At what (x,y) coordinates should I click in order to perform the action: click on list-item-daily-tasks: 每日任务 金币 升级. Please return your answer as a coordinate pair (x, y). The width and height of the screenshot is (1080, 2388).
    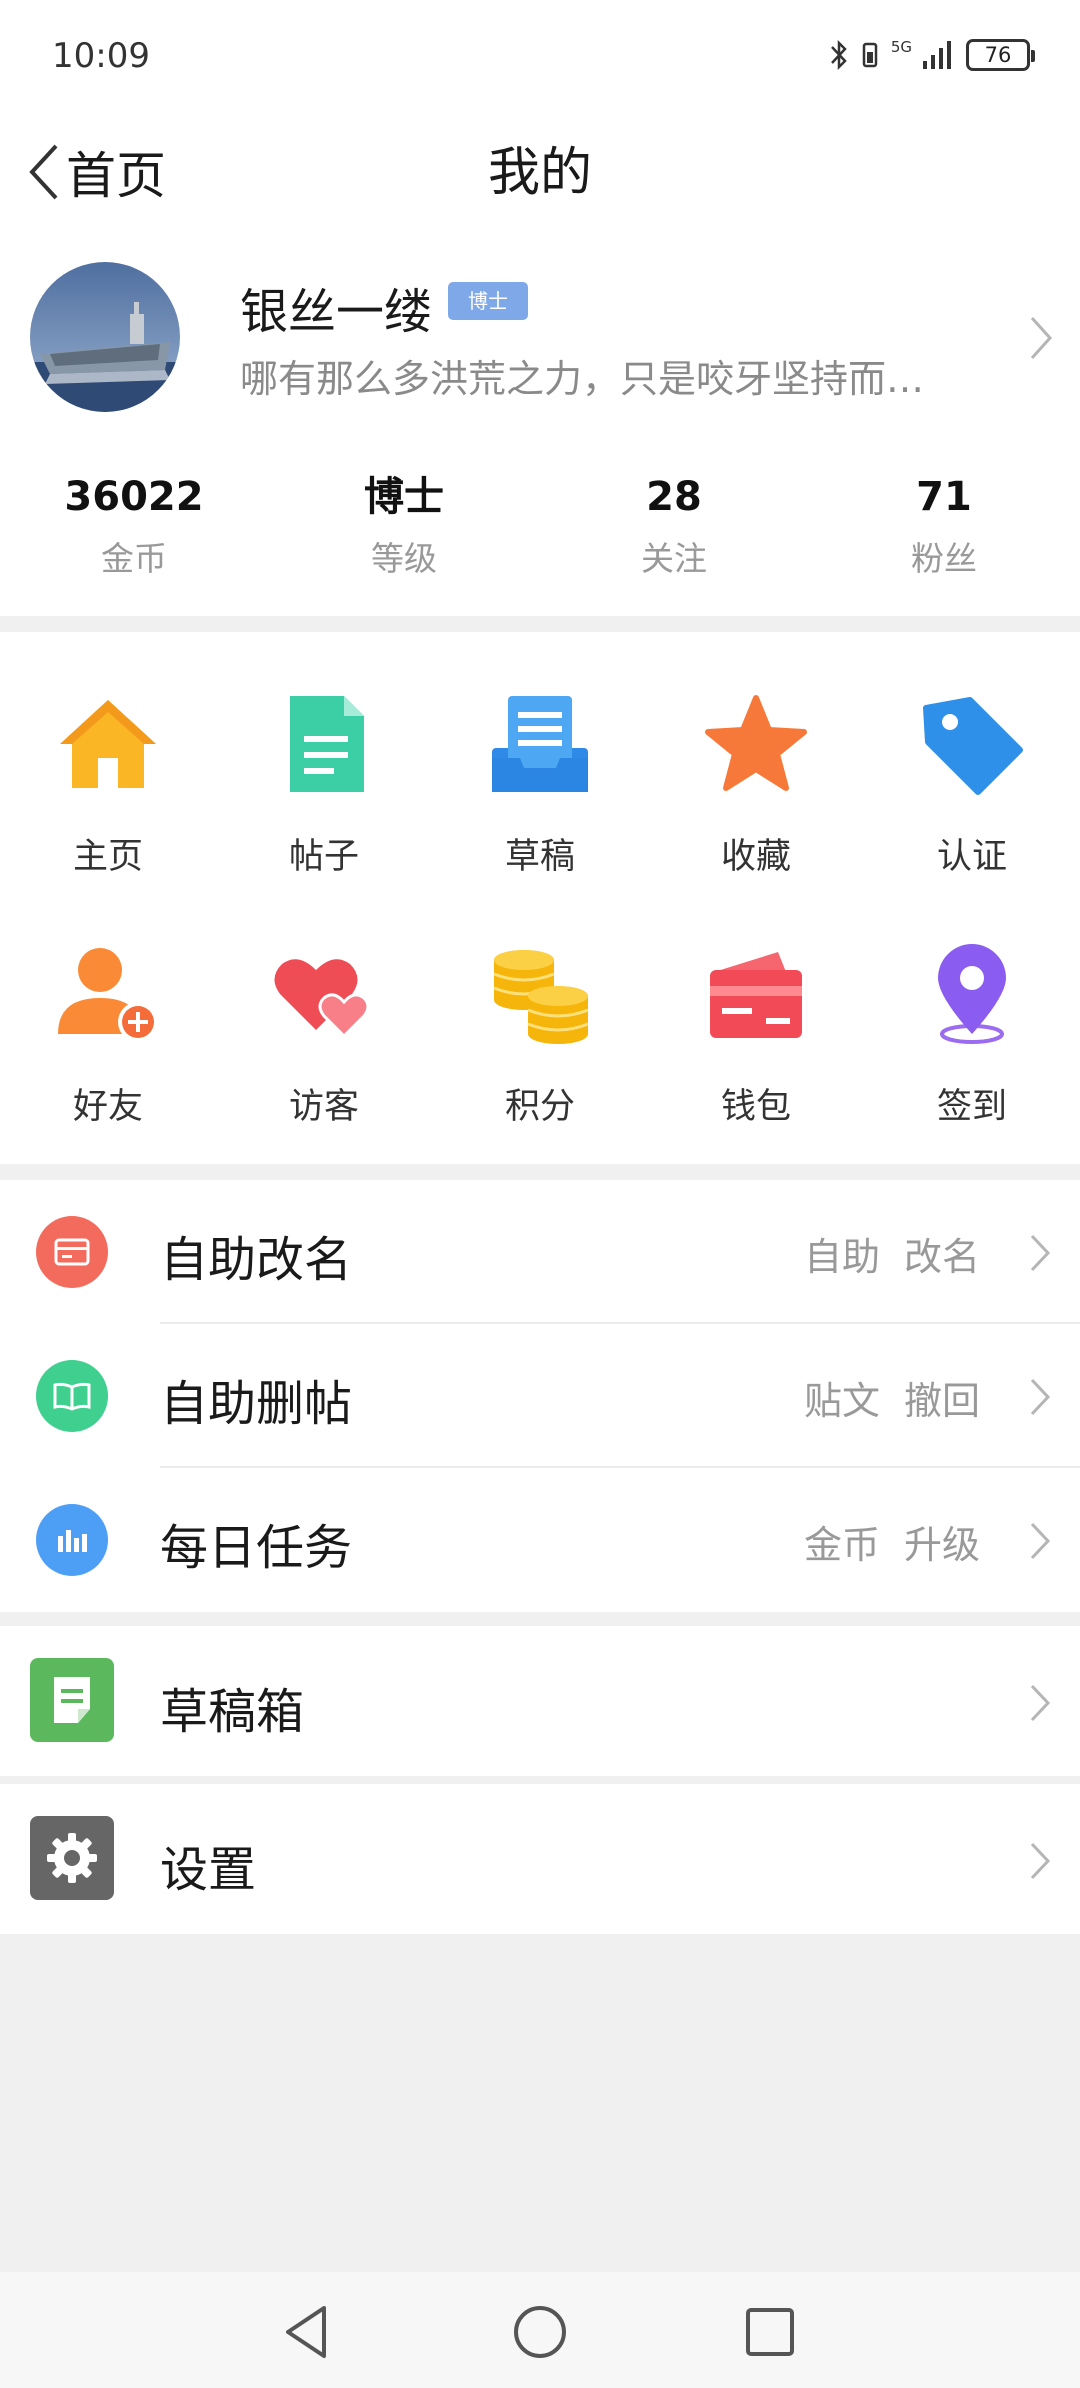
    Looking at the image, I should click on (540, 1540).